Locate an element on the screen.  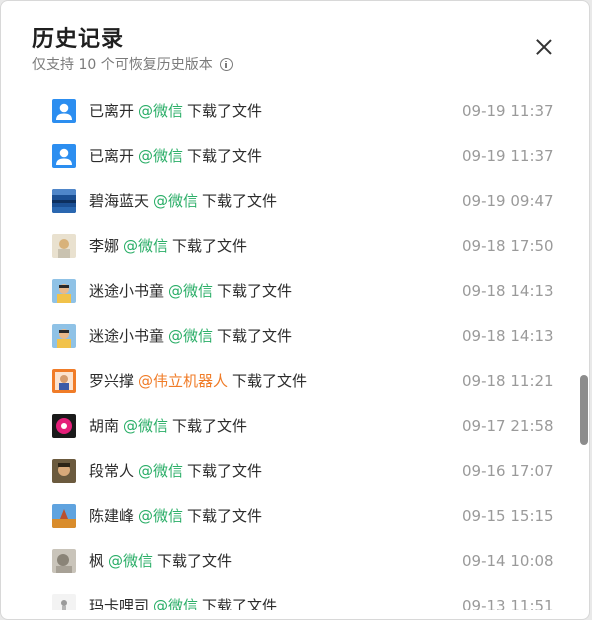
user-name: 玛卡哩司 is located at coordinates (119, 603).